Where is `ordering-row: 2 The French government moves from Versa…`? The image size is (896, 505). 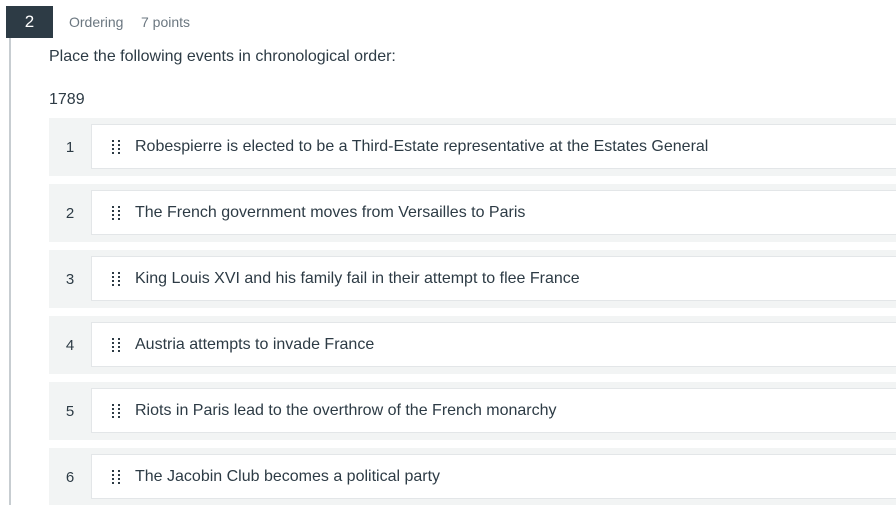
ordering-row: 2 The French government moves from Versa… is located at coordinates (472, 213).